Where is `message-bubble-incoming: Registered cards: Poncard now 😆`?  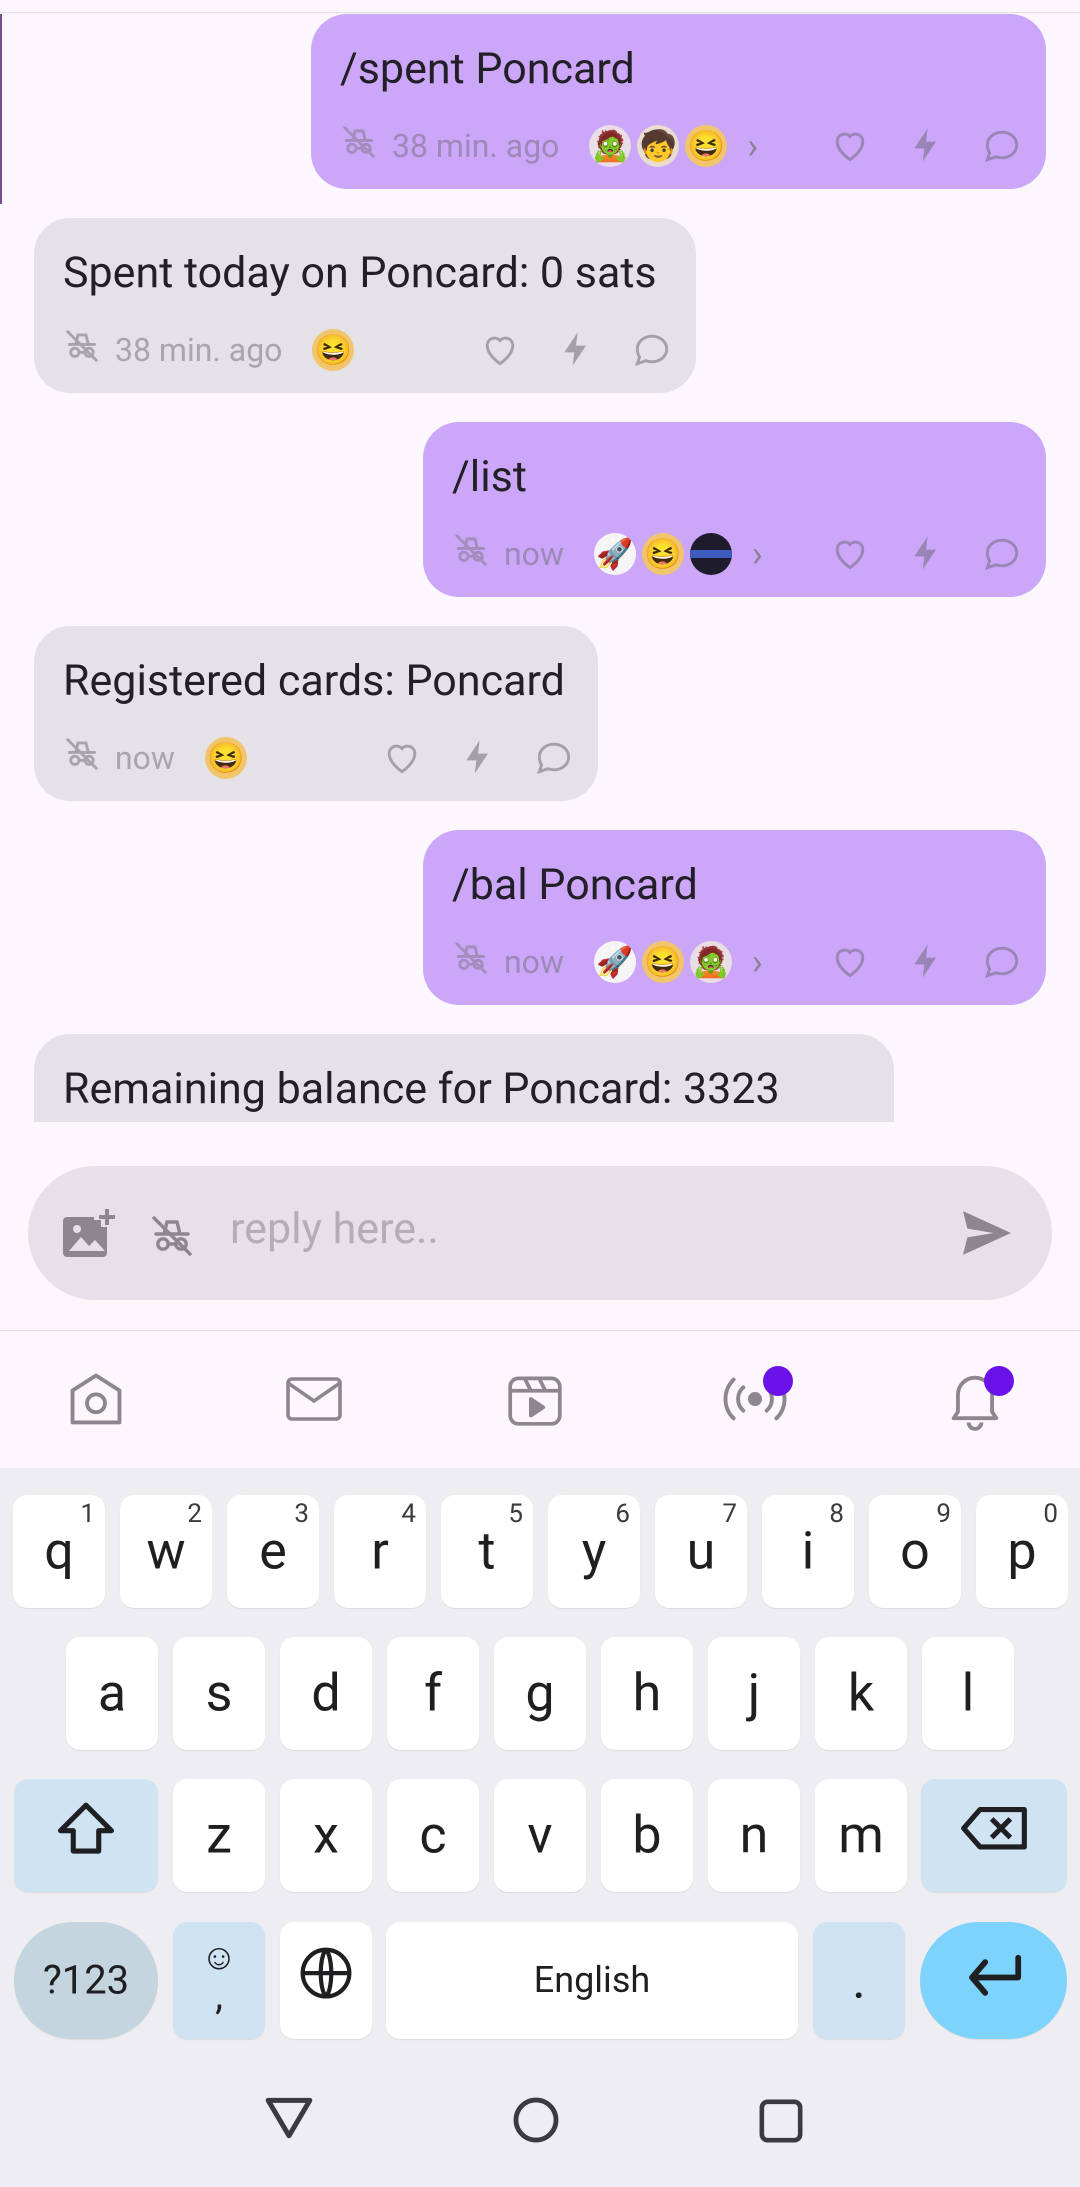 message-bubble-incoming: Registered cards: Poncard now 😆 is located at coordinates (316, 713).